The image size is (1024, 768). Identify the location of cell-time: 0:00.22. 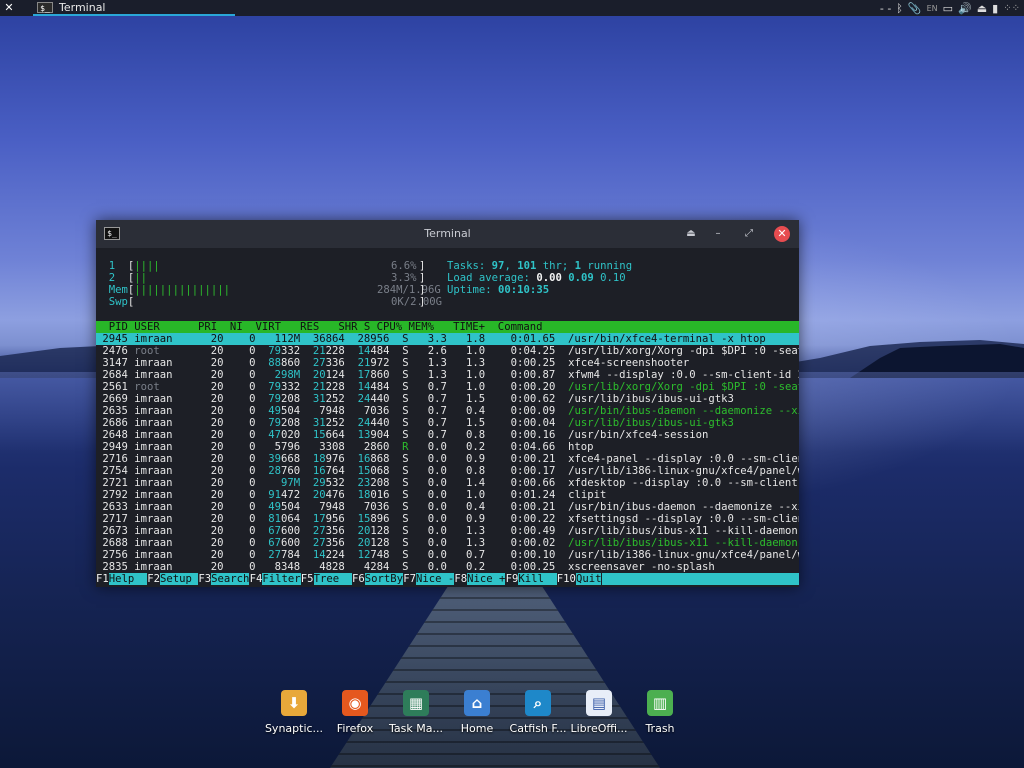
(520, 519).